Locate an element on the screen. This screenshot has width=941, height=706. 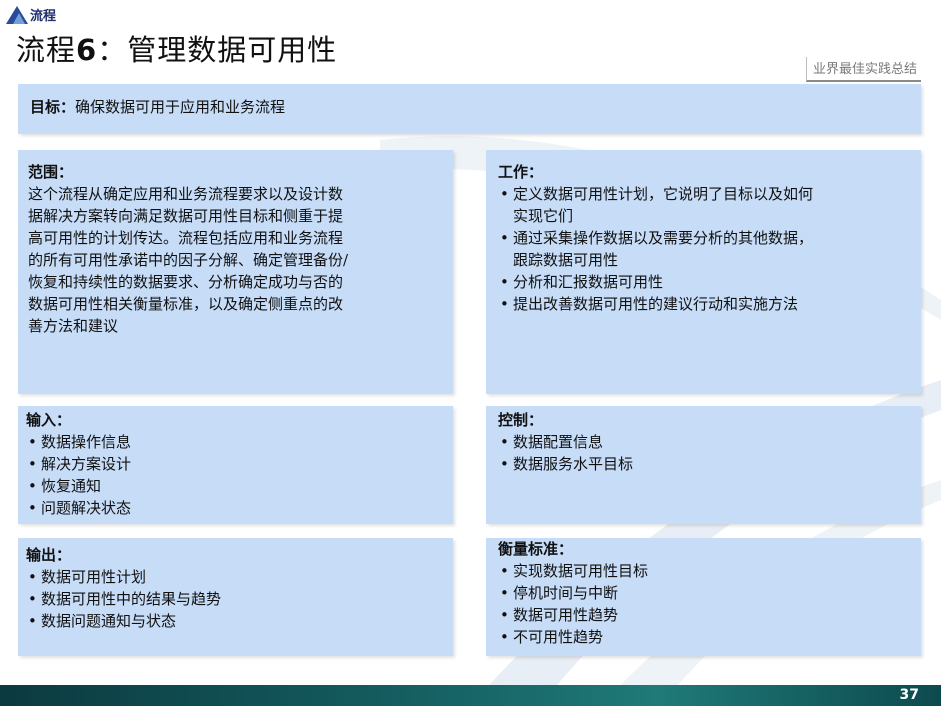
work-item-line: 提出改善数据可用性的建议行动和实施方法 is located at coordinates (656, 304).